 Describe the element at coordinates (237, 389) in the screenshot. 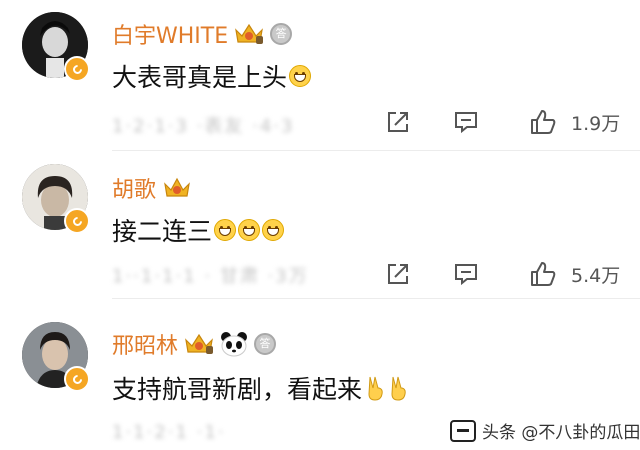

I see `comment-body: 支持航哥新剧，看起来` at that location.